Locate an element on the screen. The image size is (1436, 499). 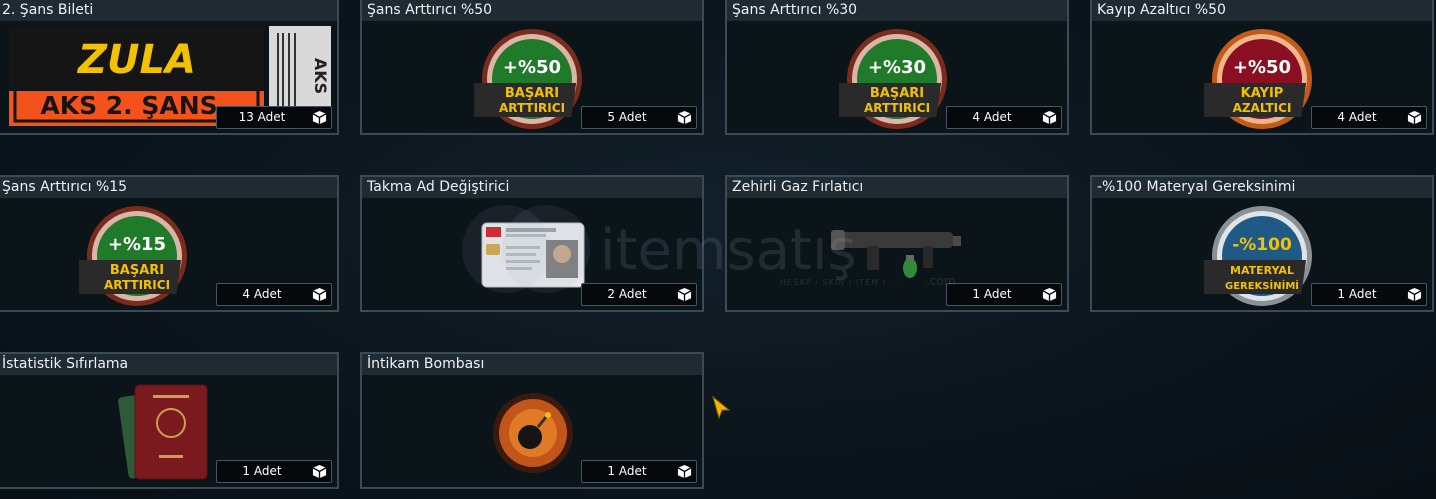
item-title: Şans Arttırıcı %15 is located at coordinates (168, 187).